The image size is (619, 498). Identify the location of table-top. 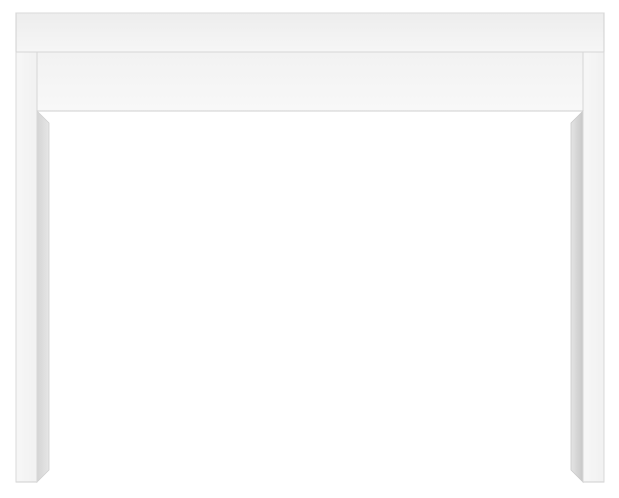
(310, 32).